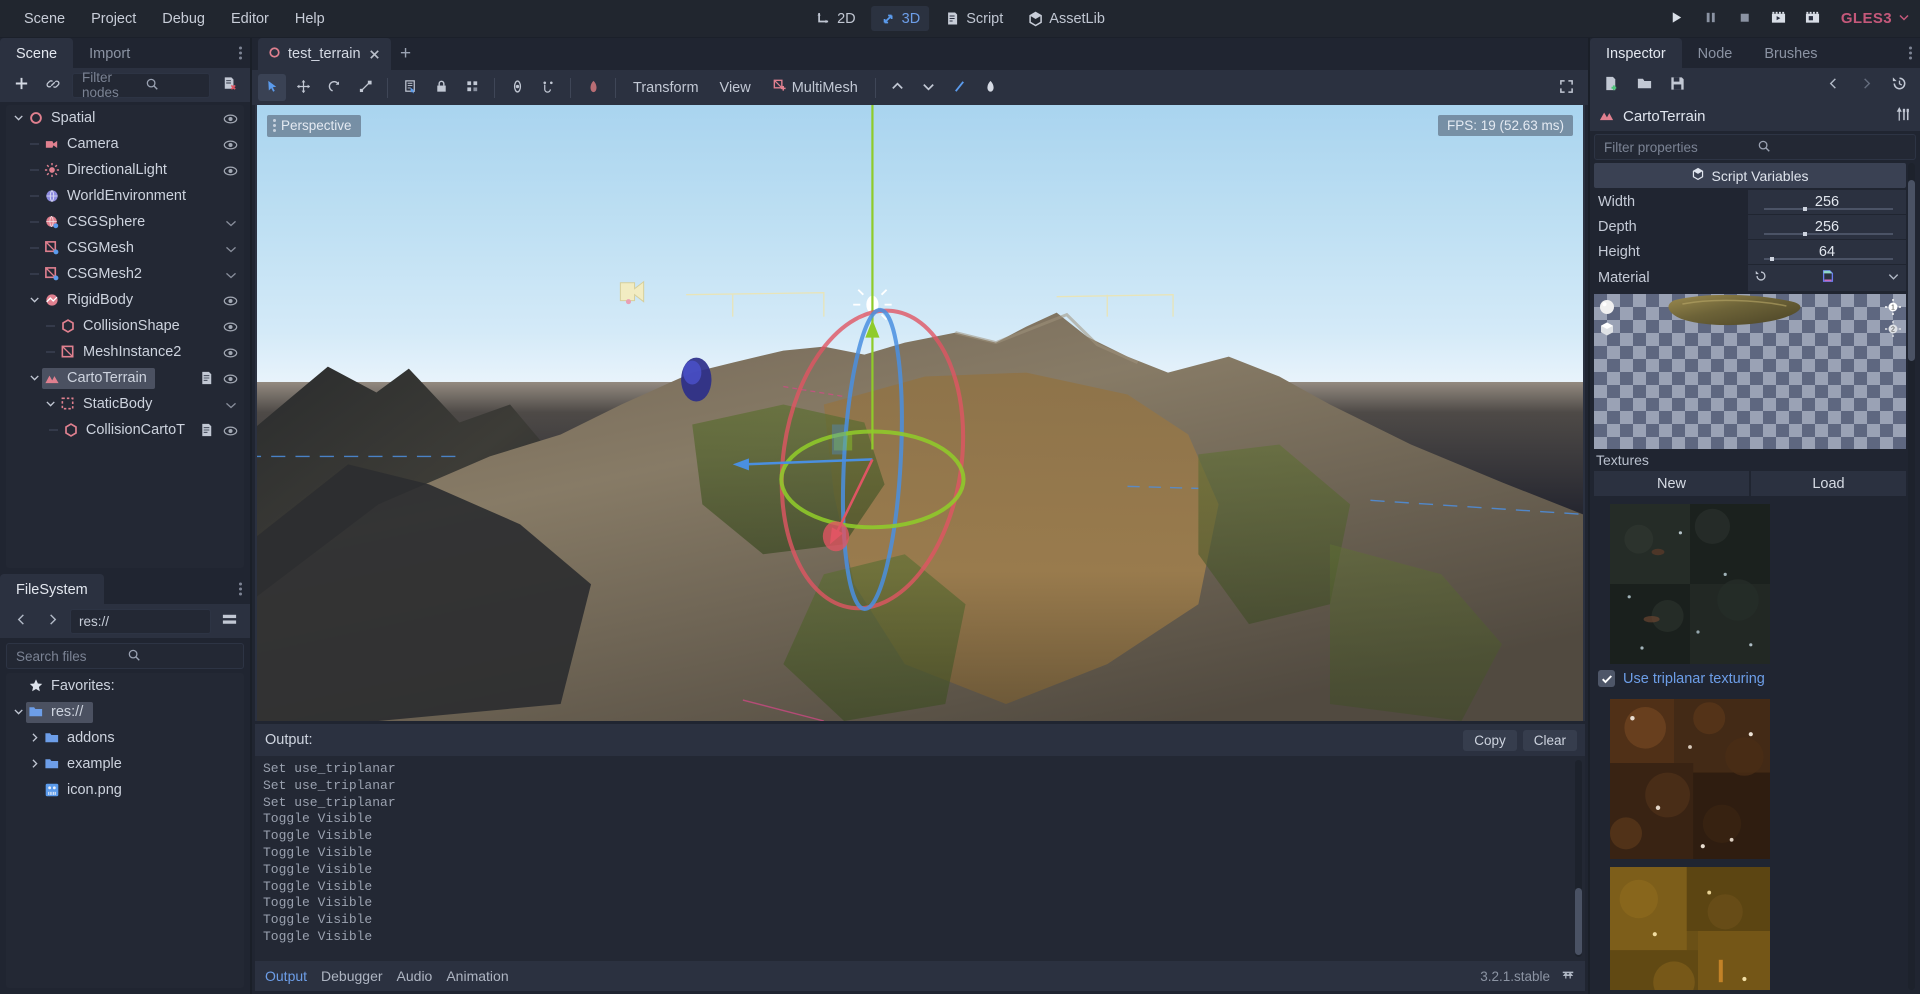 Image resolution: width=1920 pixels, height=994 pixels. What do you see at coordinates (1549, 740) in the screenshot?
I see `clear-button: Clear` at bounding box center [1549, 740].